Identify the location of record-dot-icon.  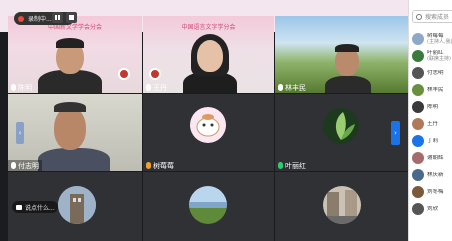
(21, 18).